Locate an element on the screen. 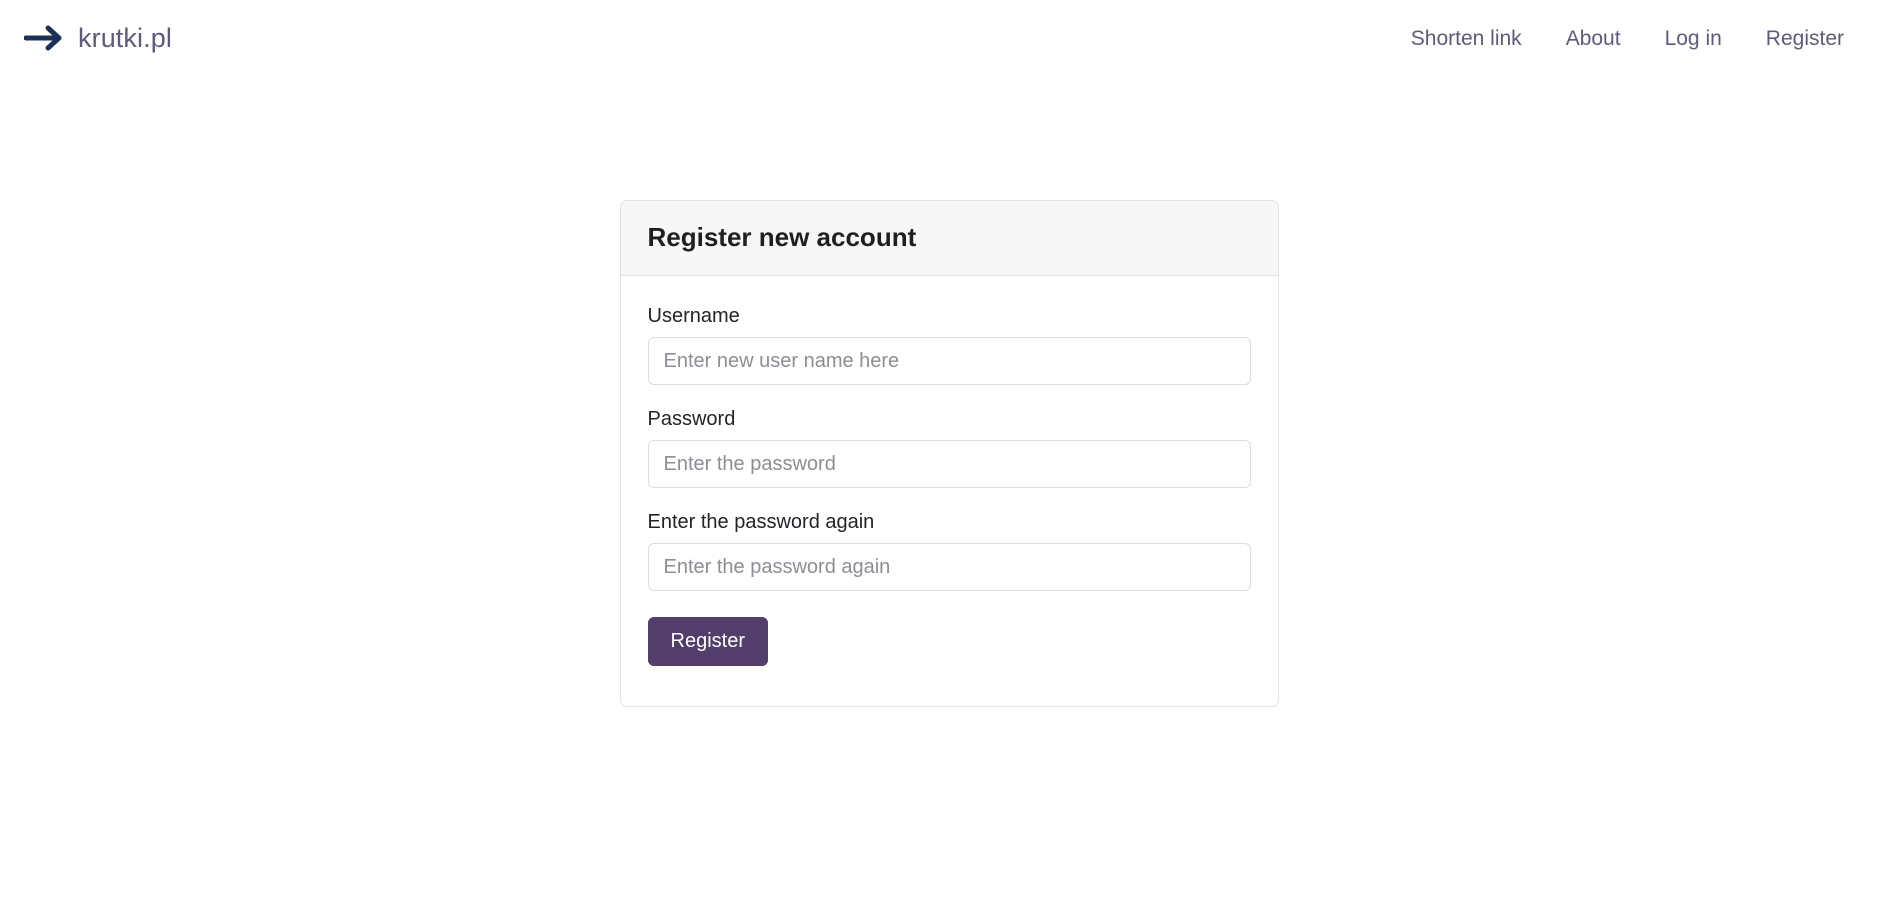  primary-nav: Shorten link About Log in Register is located at coordinates (1627, 38).